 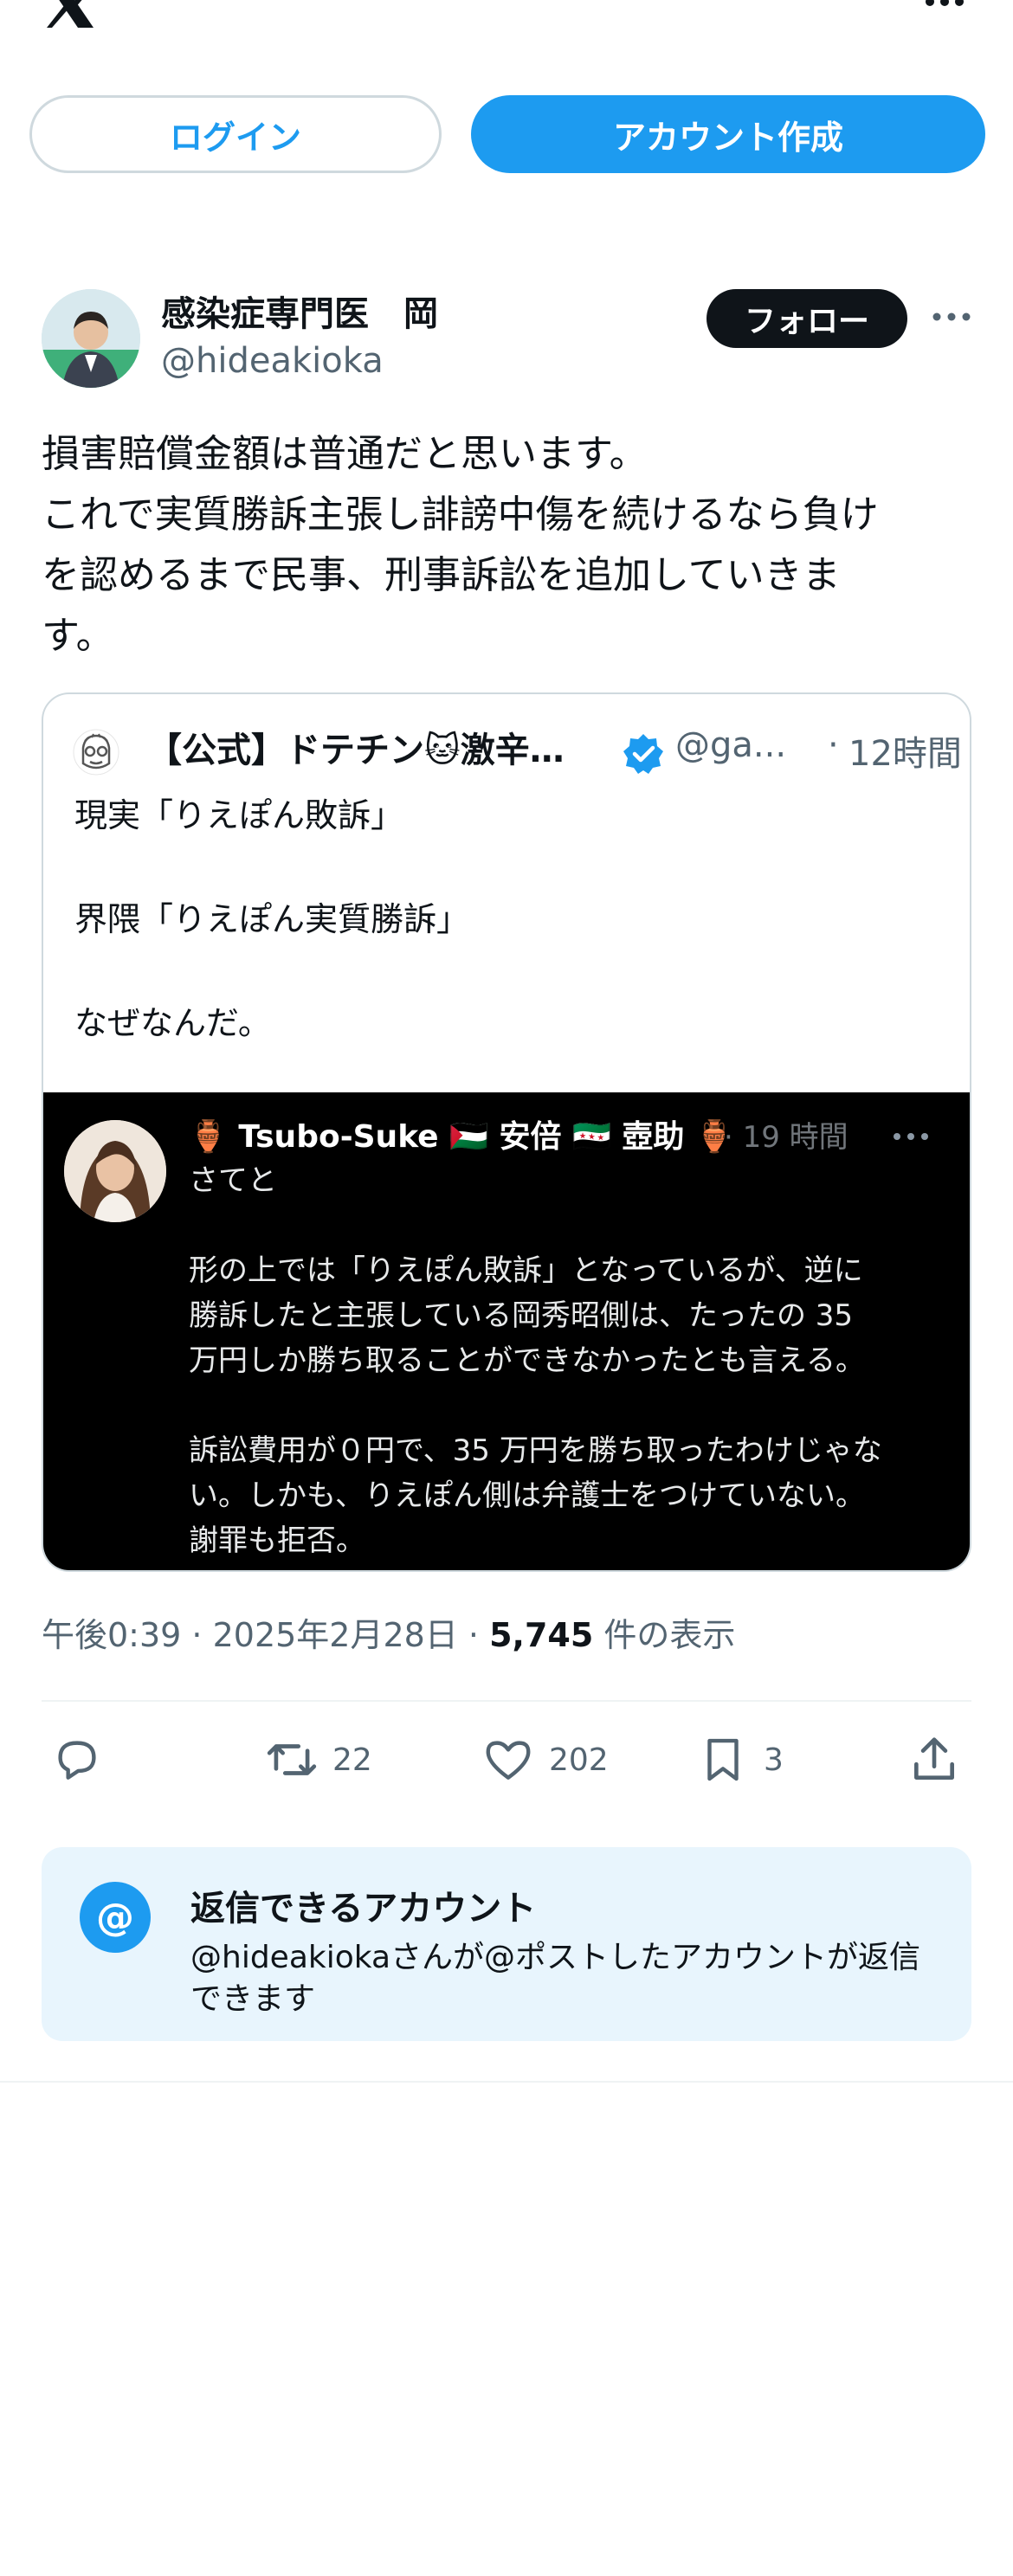 I want to click on media-line: 謝罪も拒否。, so click(x=277, y=1540).